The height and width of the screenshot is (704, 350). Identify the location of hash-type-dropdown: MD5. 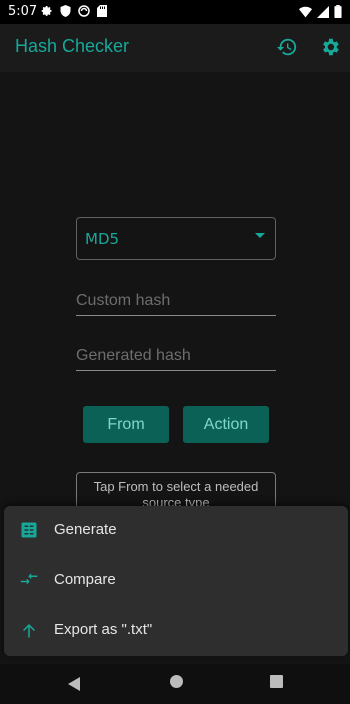
(176, 238).